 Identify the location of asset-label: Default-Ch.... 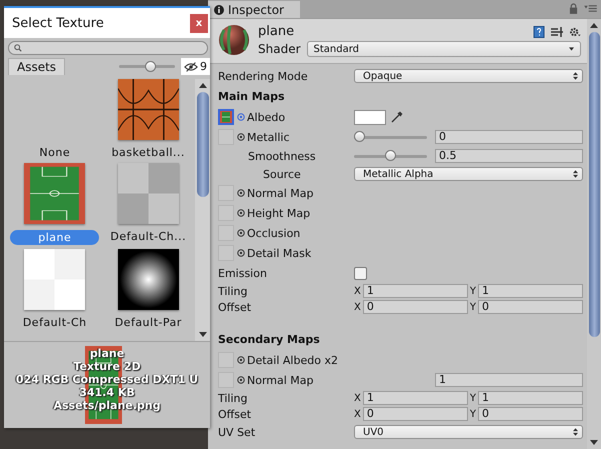
(148, 236).